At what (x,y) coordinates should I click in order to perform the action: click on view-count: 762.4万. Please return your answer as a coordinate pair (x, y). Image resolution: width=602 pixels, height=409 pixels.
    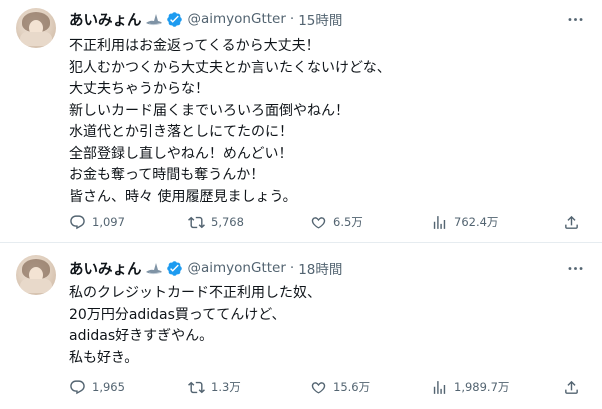
    Looking at the image, I should click on (476, 222).